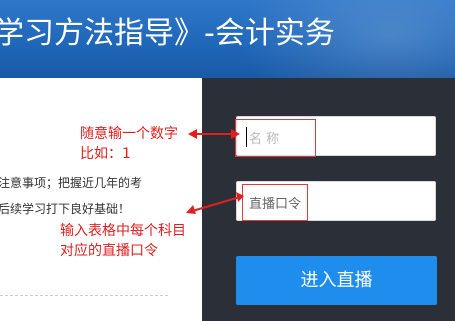 This screenshot has height=321, width=455. What do you see at coordinates (214, 134) in the screenshot?
I see `arrow-to-name-input` at bounding box center [214, 134].